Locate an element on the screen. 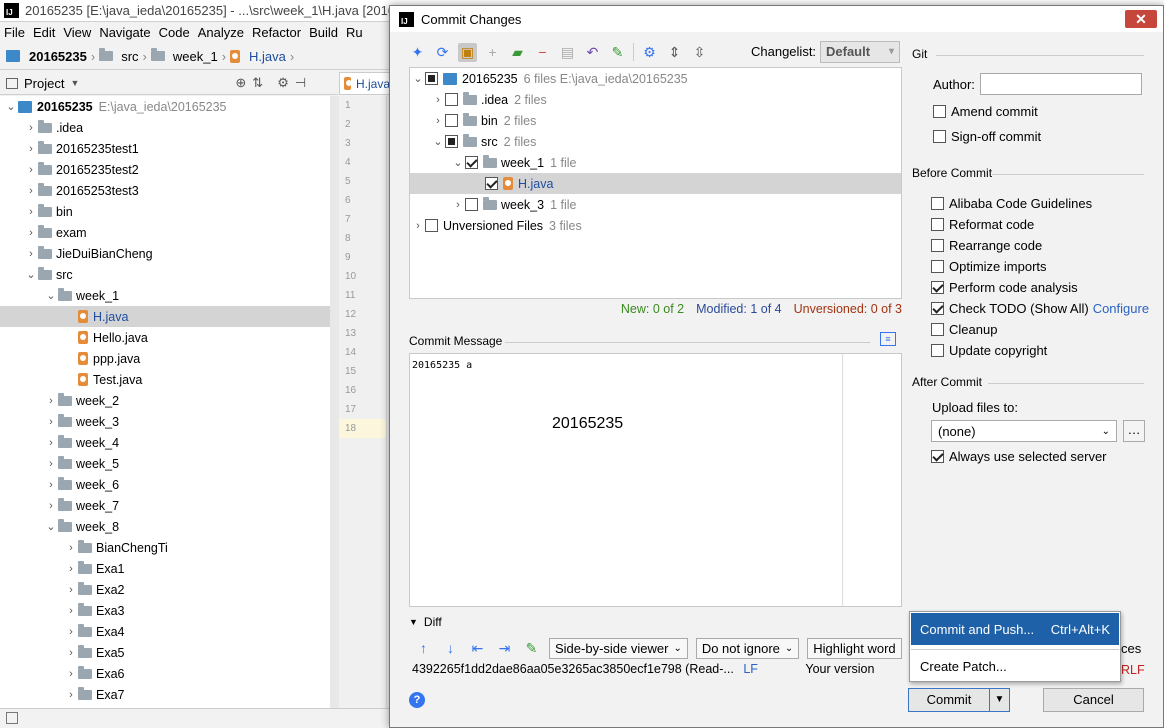 The image size is (1164, 728). changed-file-item: ⌄ src 2 files is located at coordinates (655, 141).